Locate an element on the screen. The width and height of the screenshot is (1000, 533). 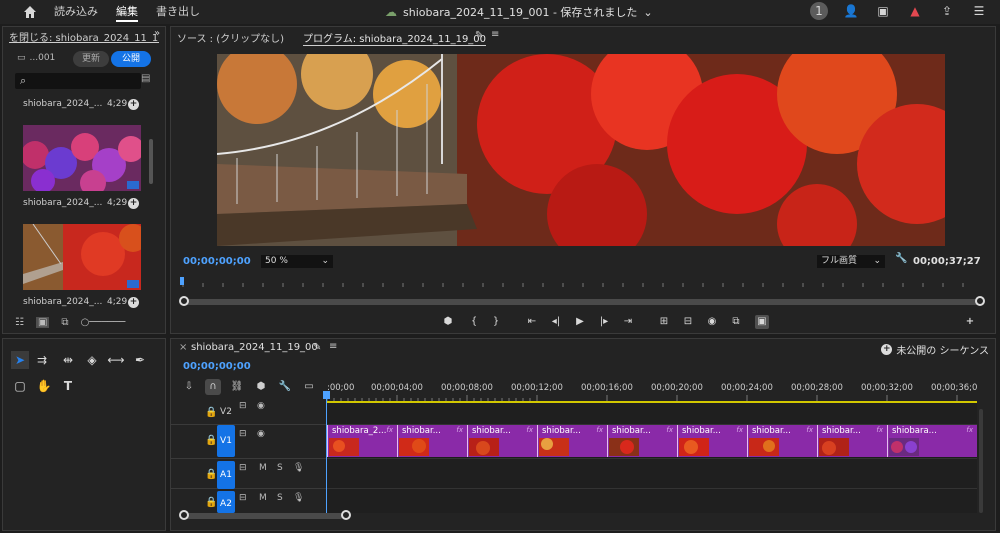
nav-edit: 編集 is located at coordinates (127, 12).